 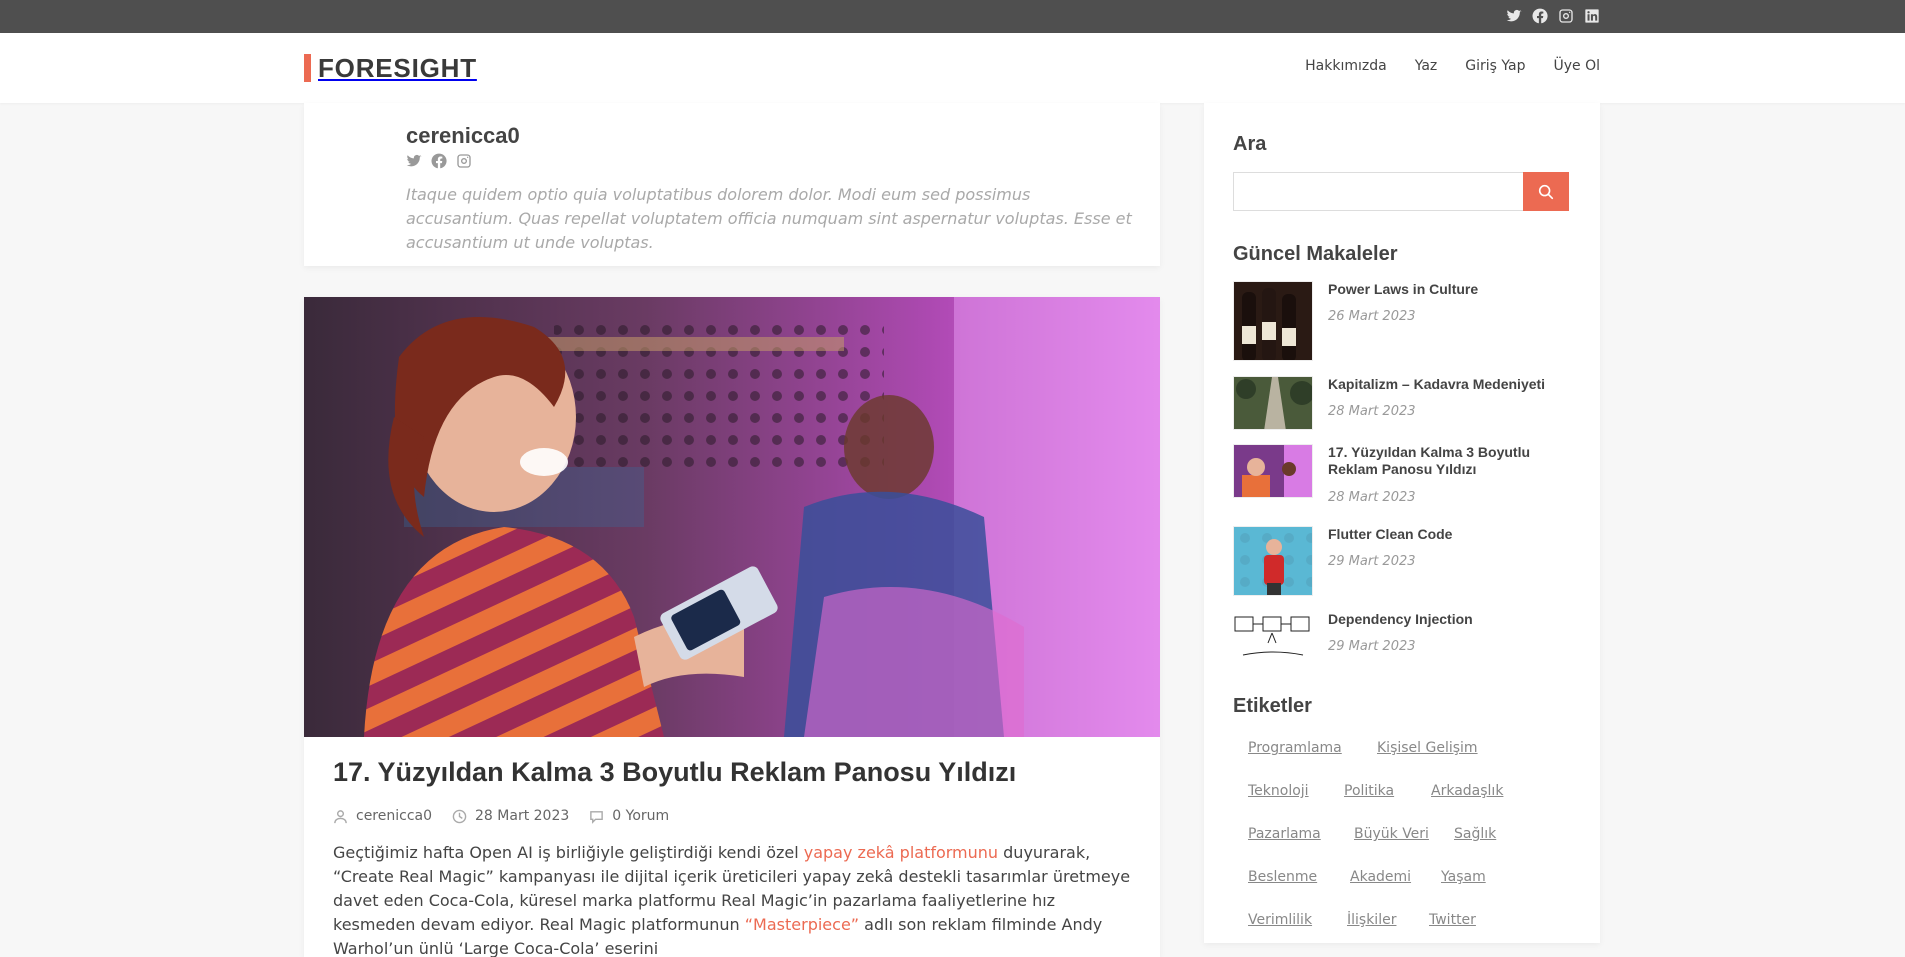 What do you see at coordinates (1467, 791) in the screenshot?
I see `tag-friendship: Arkadaşlık` at bounding box center [1467, 791].